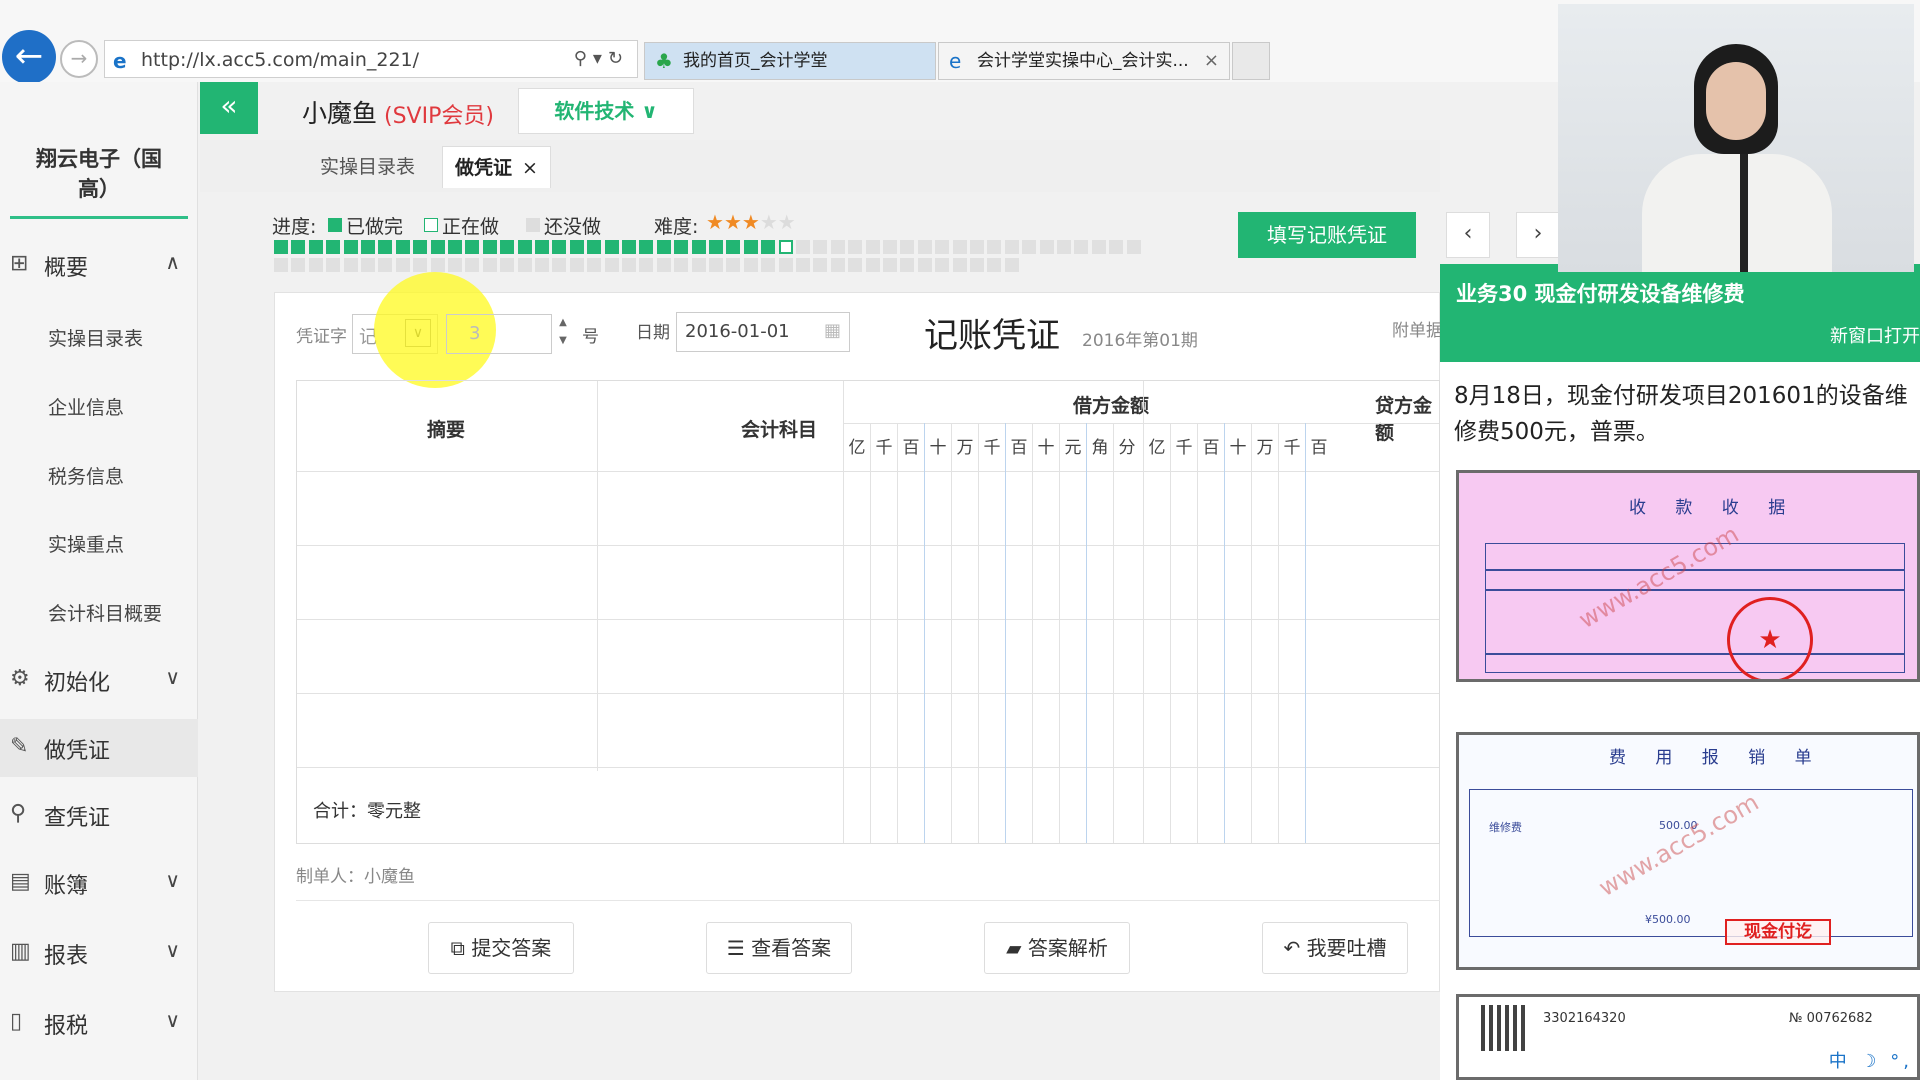 This screenshot has height=1080, width=1920. I want to click on submit-answer-button: ⧉ 提交答案, so click(501, 948).